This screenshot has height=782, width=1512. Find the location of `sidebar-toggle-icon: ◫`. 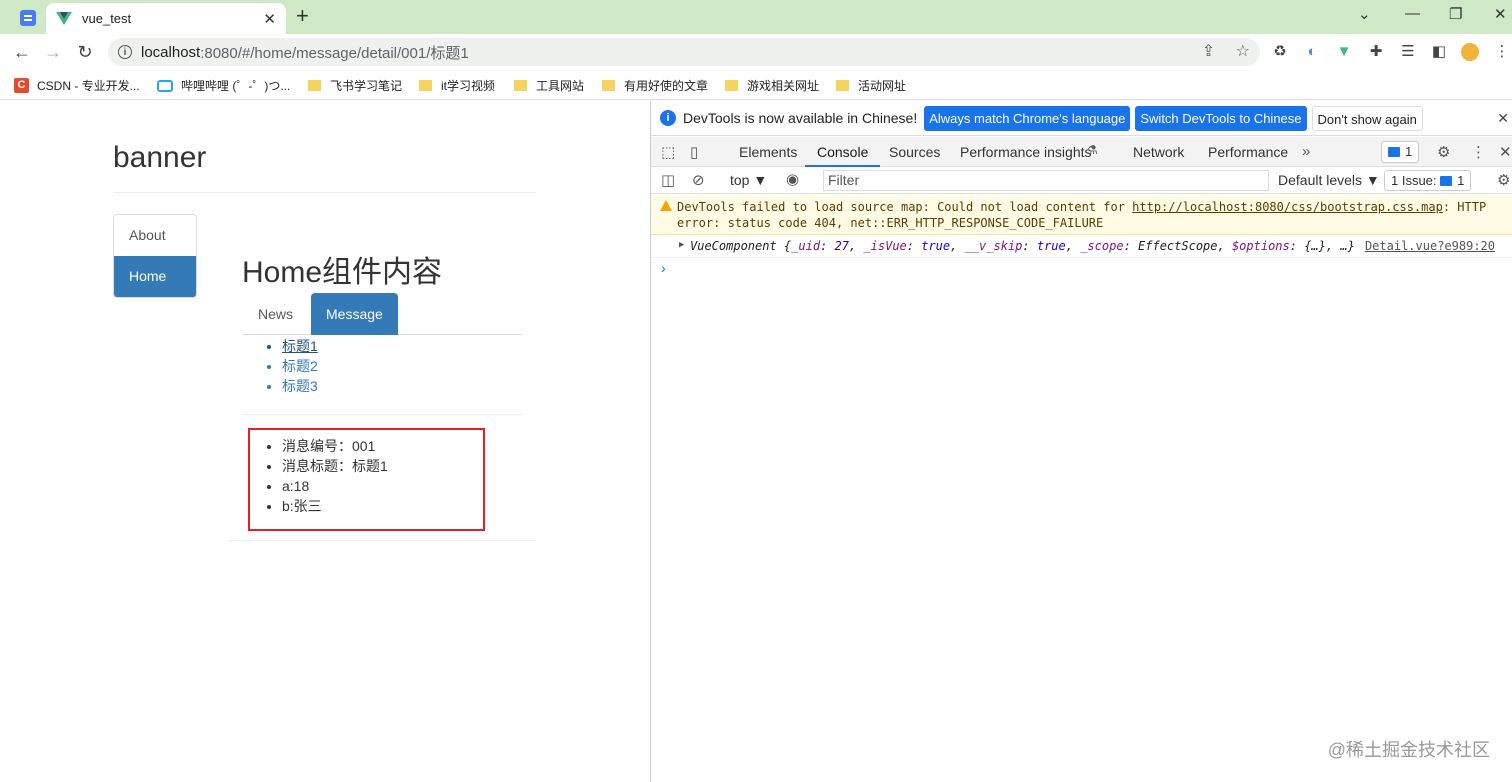

sidebar-toggle-icon: ◫ is located at coordinates (668, 180).